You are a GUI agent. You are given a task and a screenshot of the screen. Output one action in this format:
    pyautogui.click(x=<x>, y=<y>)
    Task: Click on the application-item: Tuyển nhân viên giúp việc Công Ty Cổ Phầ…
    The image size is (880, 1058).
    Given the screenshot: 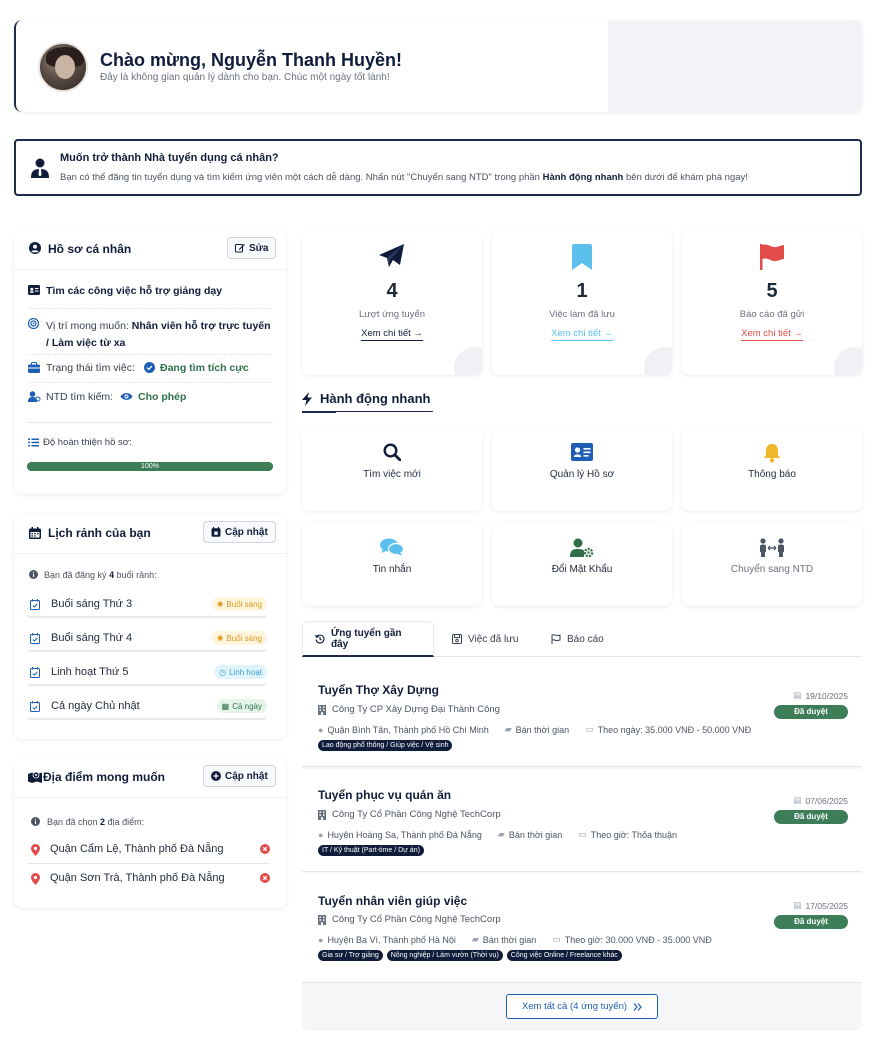 What is the action you would take?
    pyautogui.click(x=582, y=928)
    